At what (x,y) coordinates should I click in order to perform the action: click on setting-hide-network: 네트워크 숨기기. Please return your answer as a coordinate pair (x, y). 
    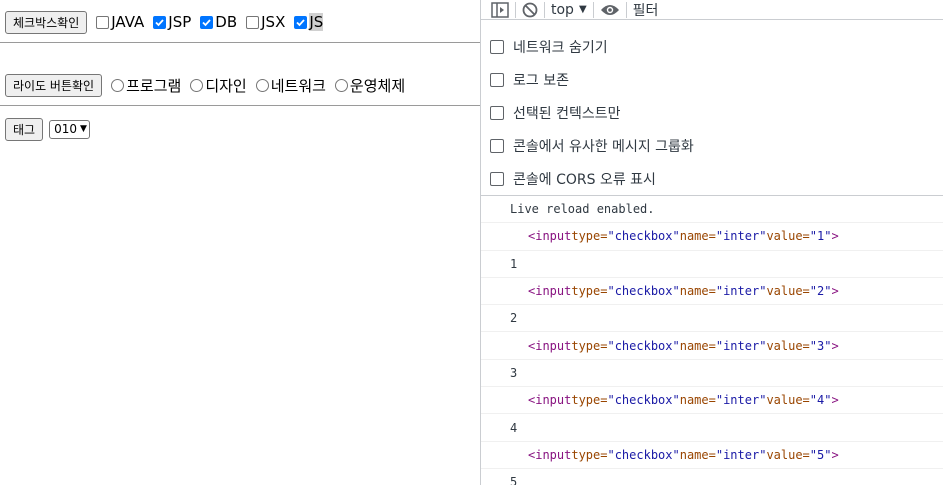
    Looking at the image, I should click on (712, 46).